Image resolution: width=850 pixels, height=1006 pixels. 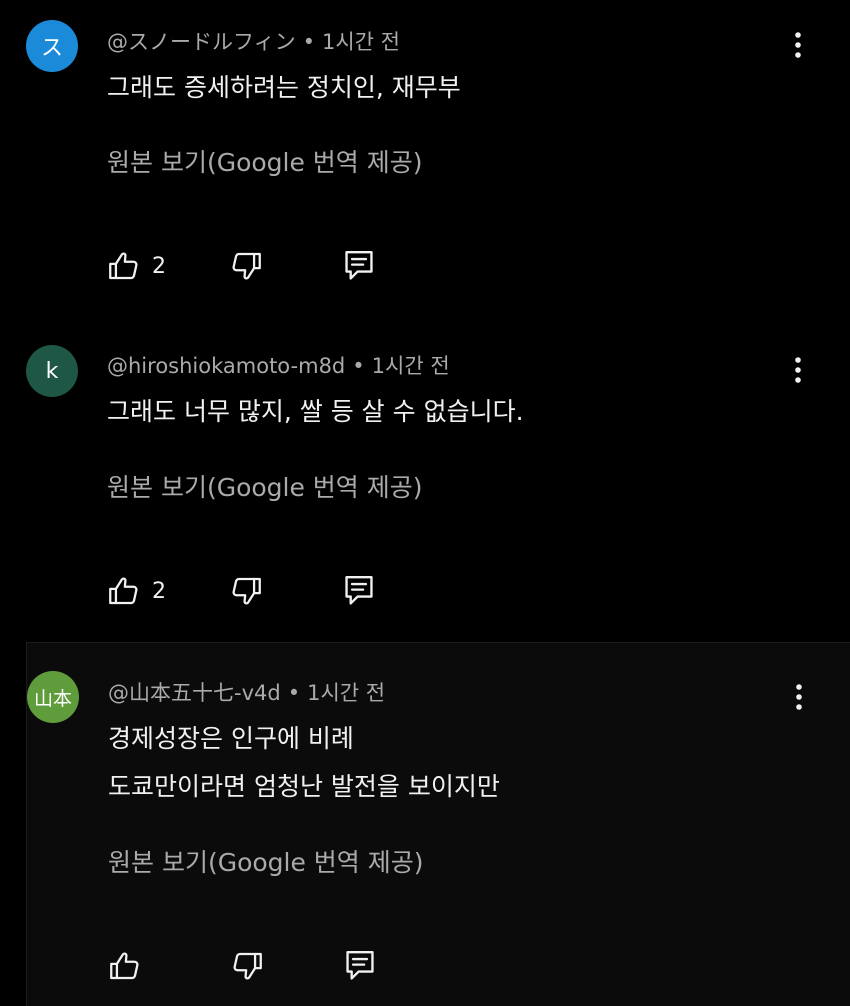 I want to click on comment-text: 그래도 증세하려는 정치인, 재무부, so click(x=284, y=87).